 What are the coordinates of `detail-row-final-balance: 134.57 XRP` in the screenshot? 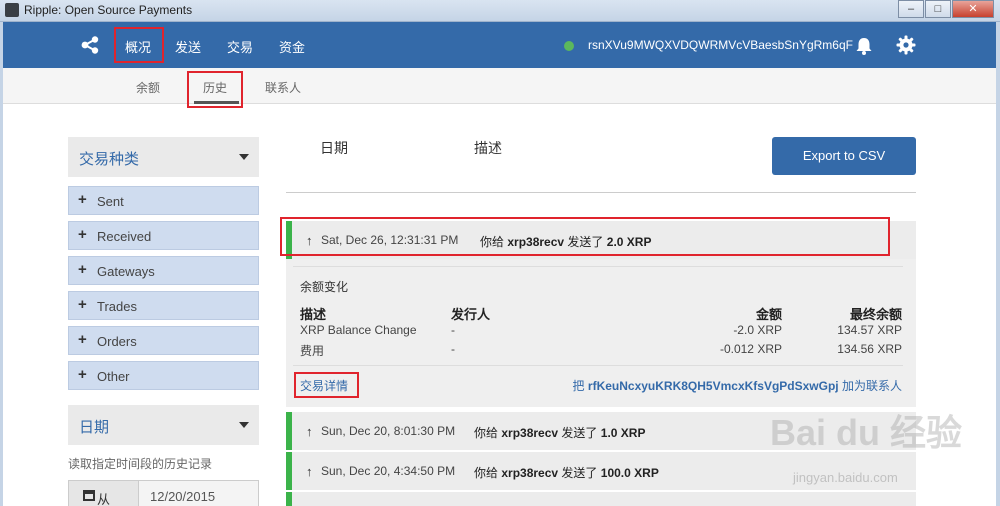 It's located at (869, 330).